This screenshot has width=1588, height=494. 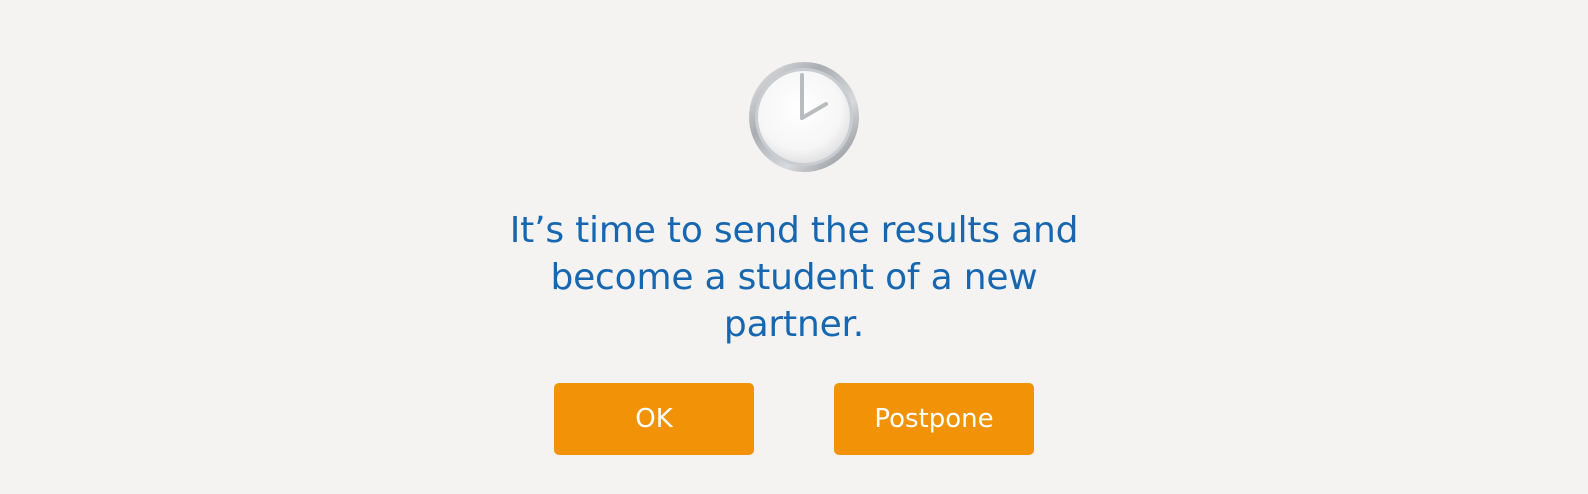 I want to click on clock-icon, so click(x=804, y=117).